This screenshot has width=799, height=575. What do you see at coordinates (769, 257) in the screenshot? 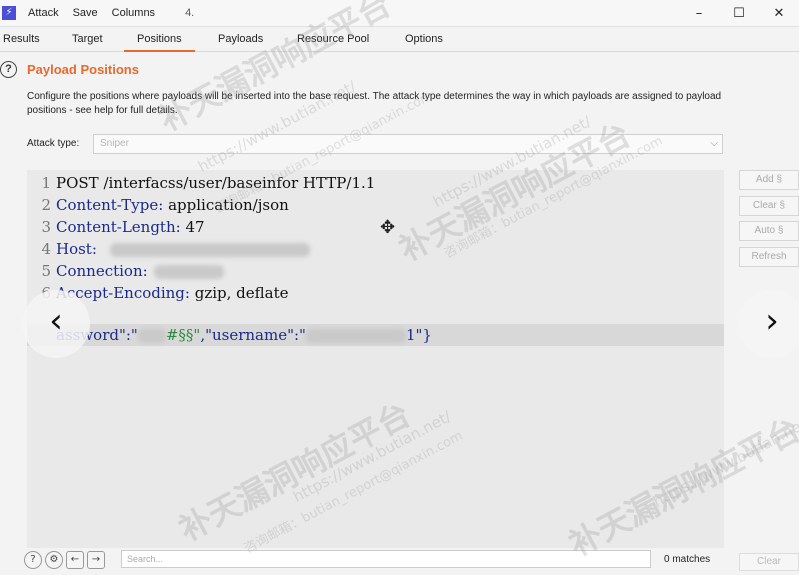
I see `refresh-button: Refresh` at bounding box center [769, 257].